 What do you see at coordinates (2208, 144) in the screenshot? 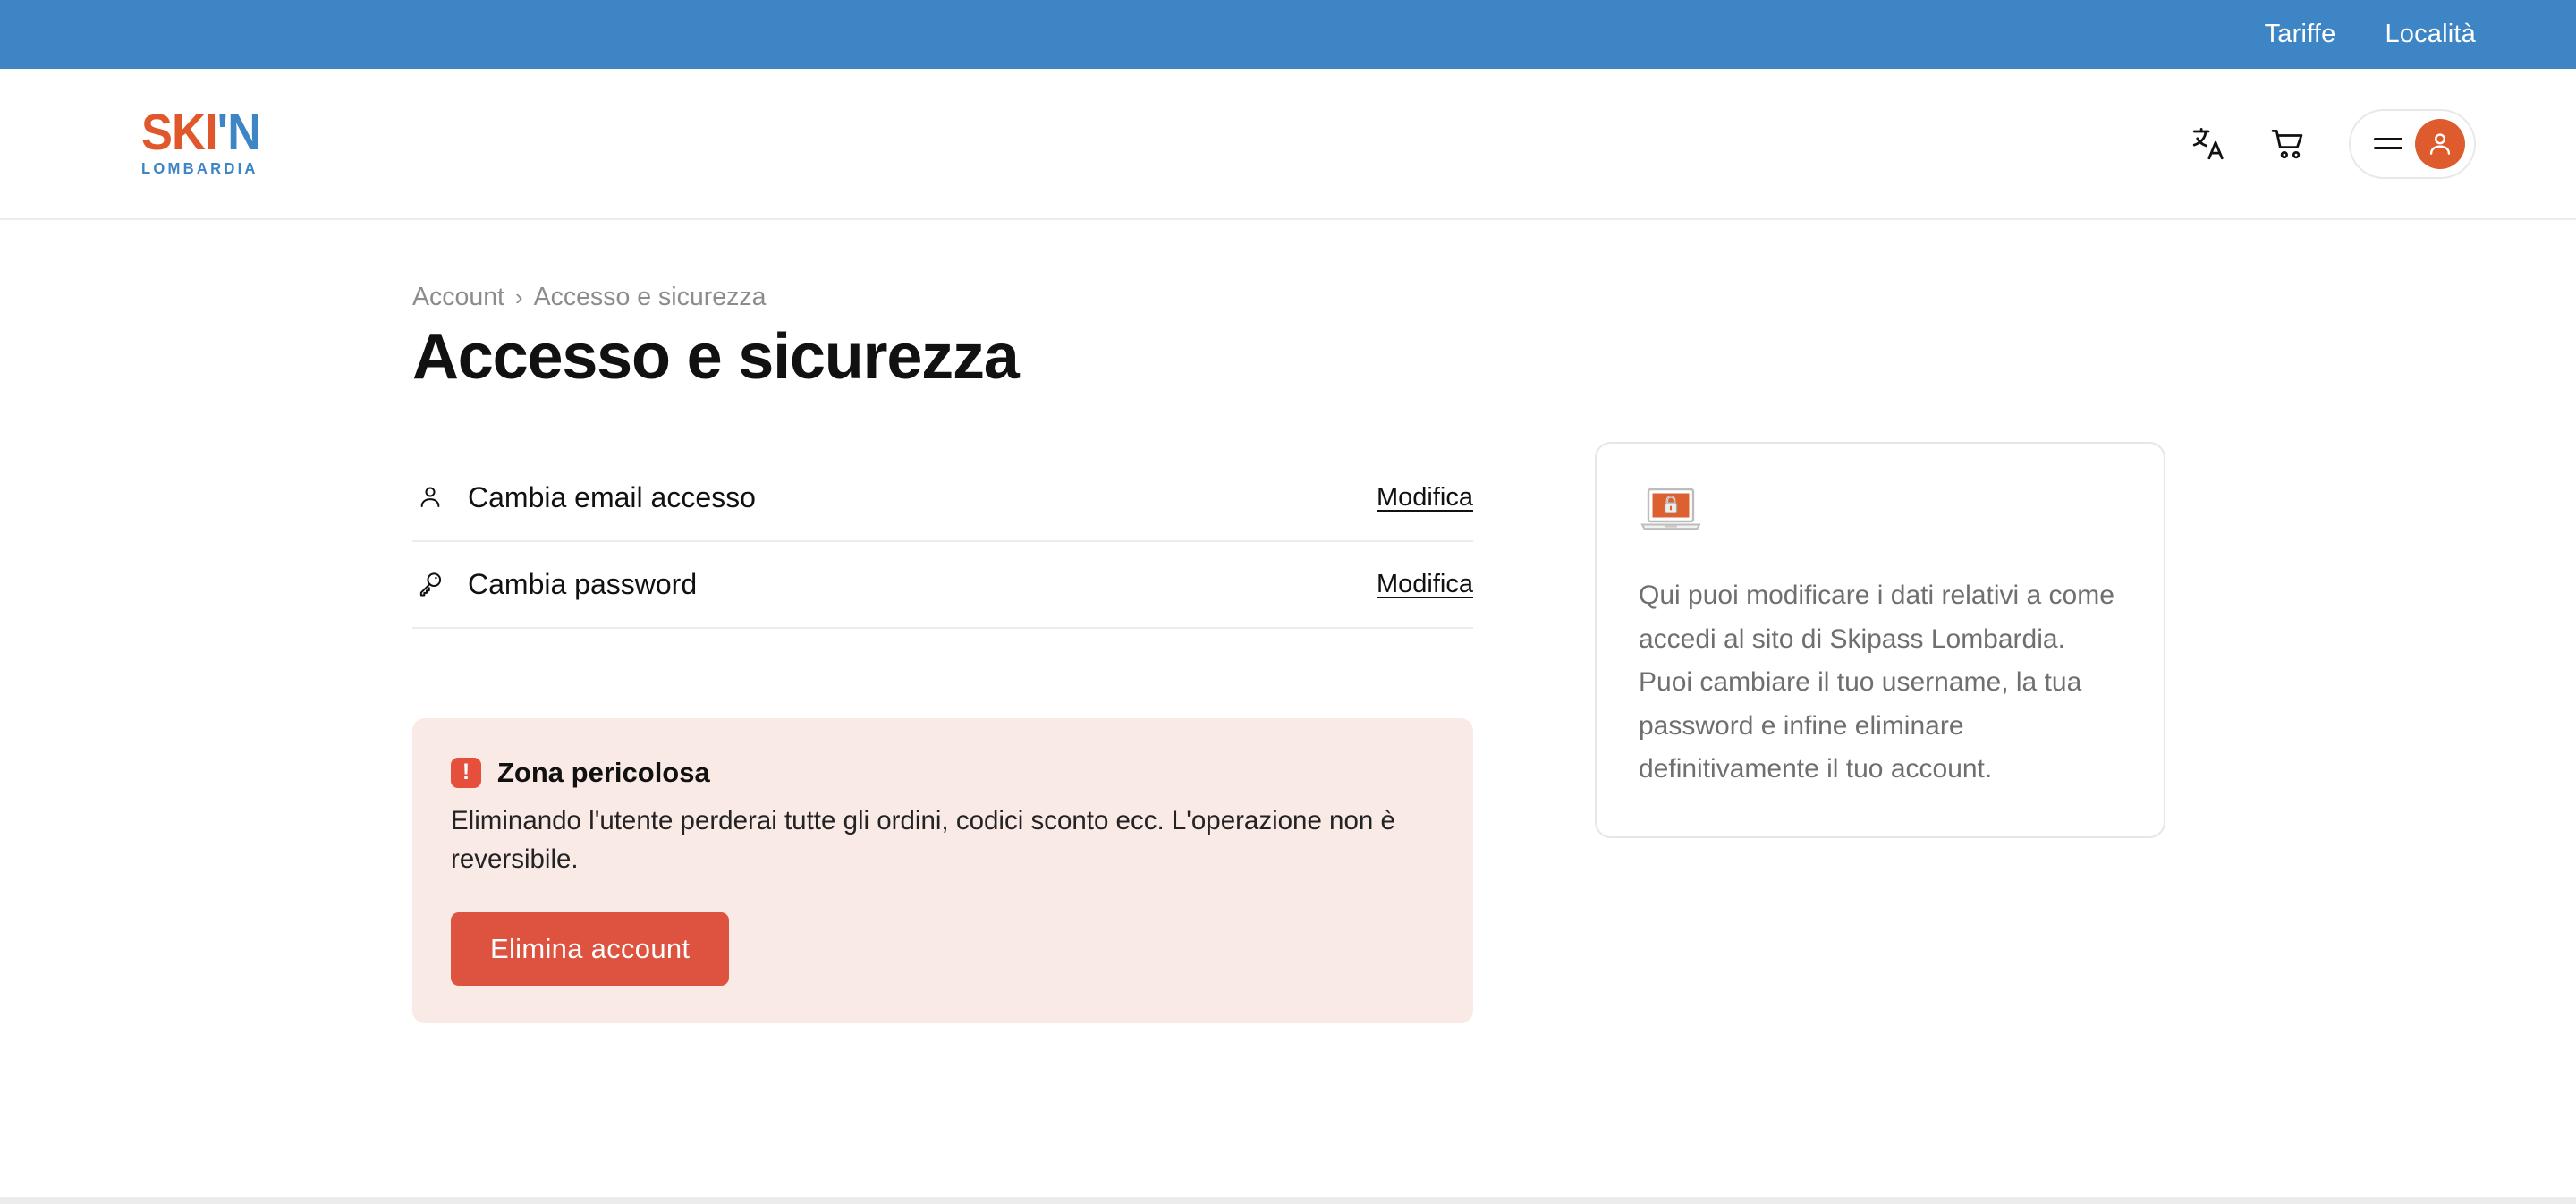
I see `translate-icon` at bounding box center [2208, 144].